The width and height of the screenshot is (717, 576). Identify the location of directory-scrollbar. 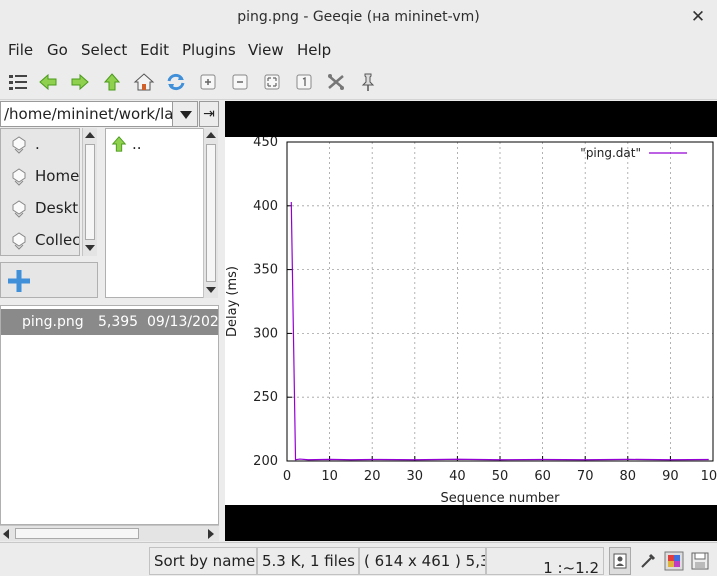
(210, 213).